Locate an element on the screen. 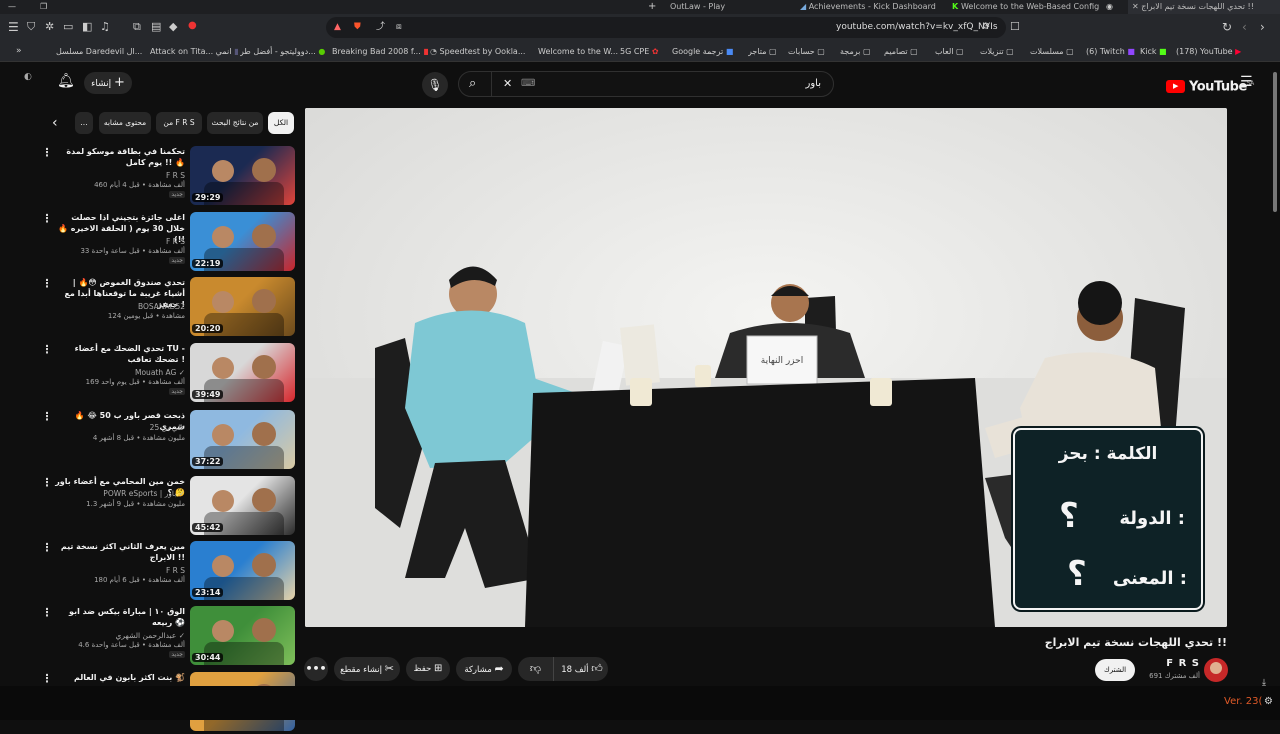 The width and height of the screenshot is (1280, 734). chips-prev-arrow-icon: ‹ is located at coordinates (55, 123).